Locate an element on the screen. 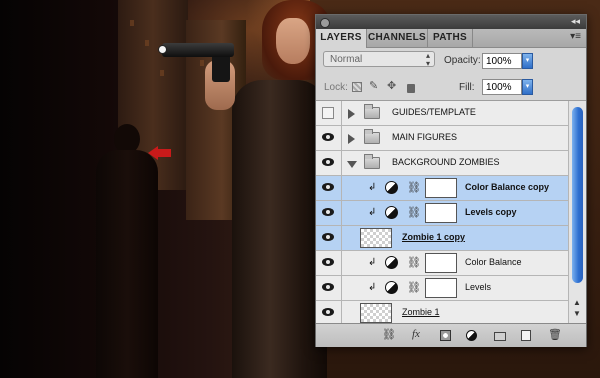 The image size is (600, 378). close-icon is located at coordinates (325, 23).